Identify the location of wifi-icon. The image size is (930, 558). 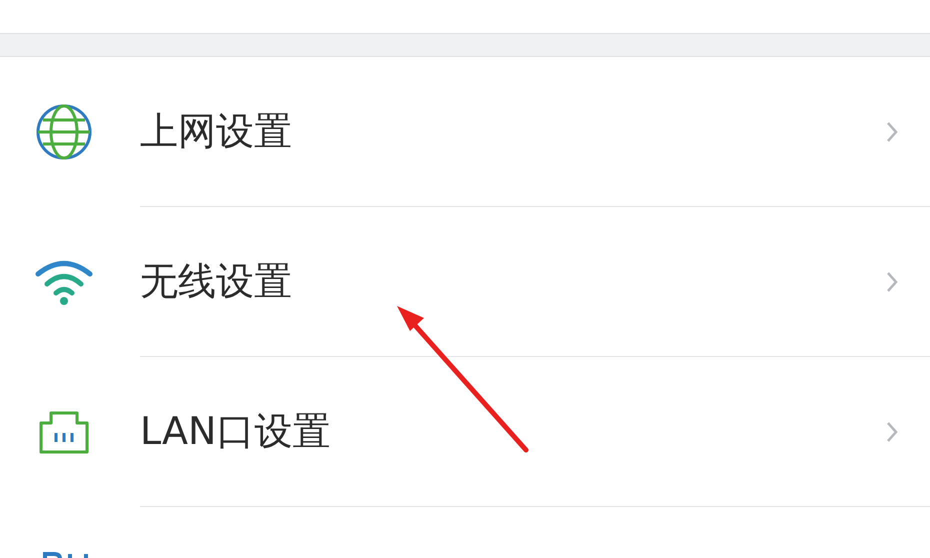
(64, 282).